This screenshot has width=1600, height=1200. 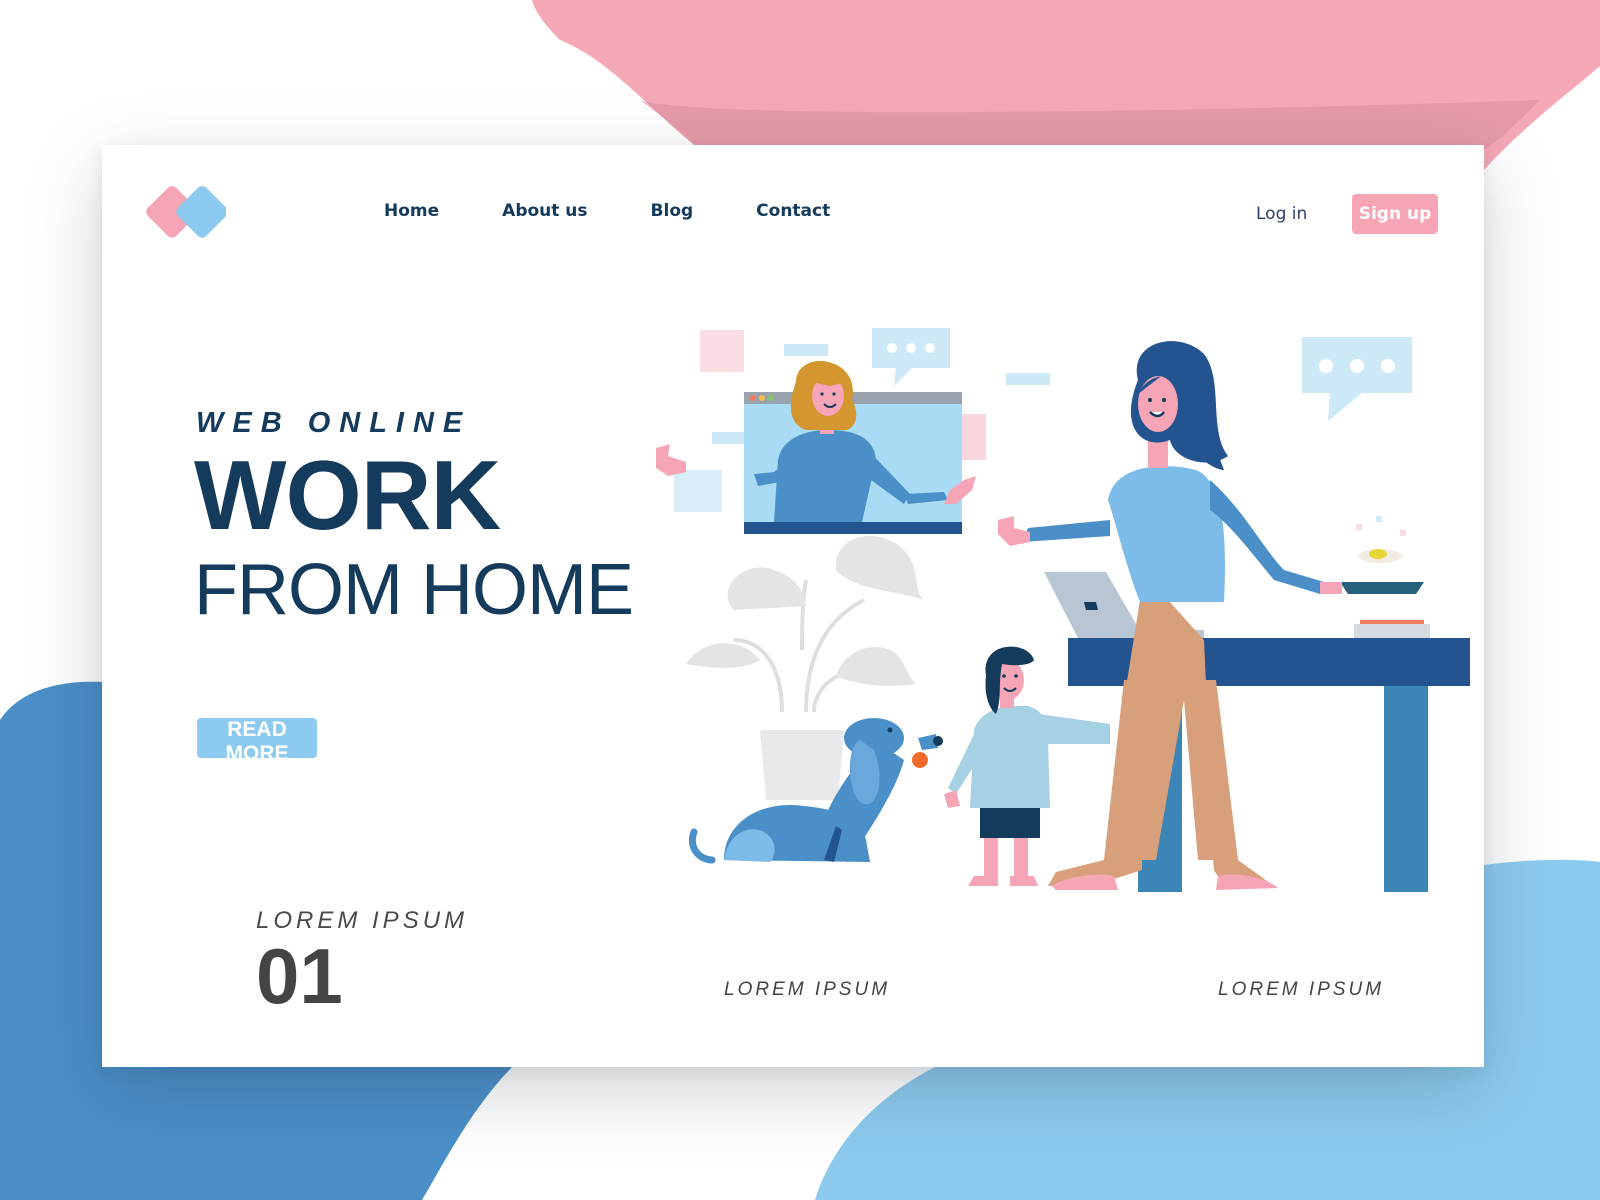 I want to click on hero-kicker: WEB ONLINE, so click(x=334, y=423).